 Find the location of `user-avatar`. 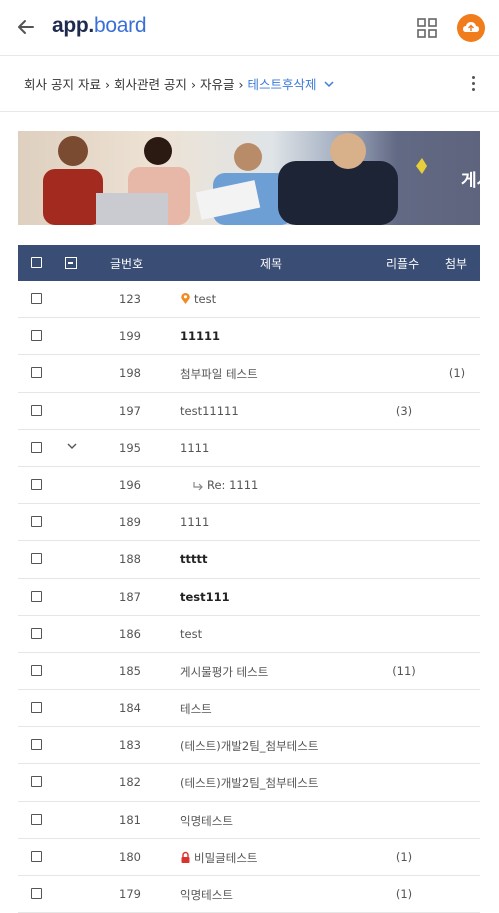

user-avatar is located at coordinates (471, 28).